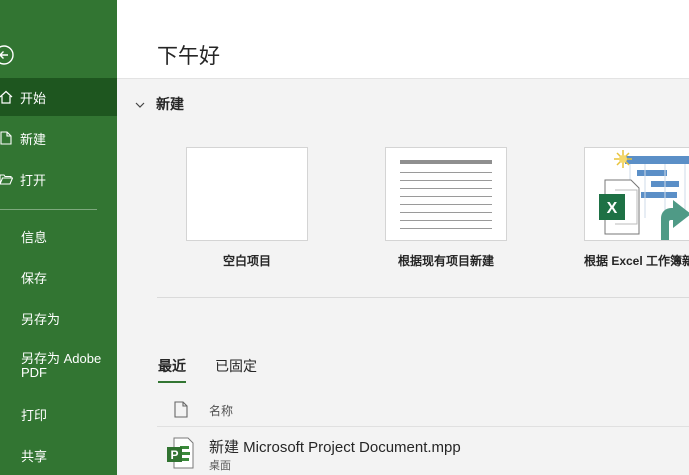 Image resolution: width=689 pixels, height=475 pixels. What do you see at coordinates (7, 179) in the screenshot?
I see `open-folder-icon` at bounding box center [7, 179].